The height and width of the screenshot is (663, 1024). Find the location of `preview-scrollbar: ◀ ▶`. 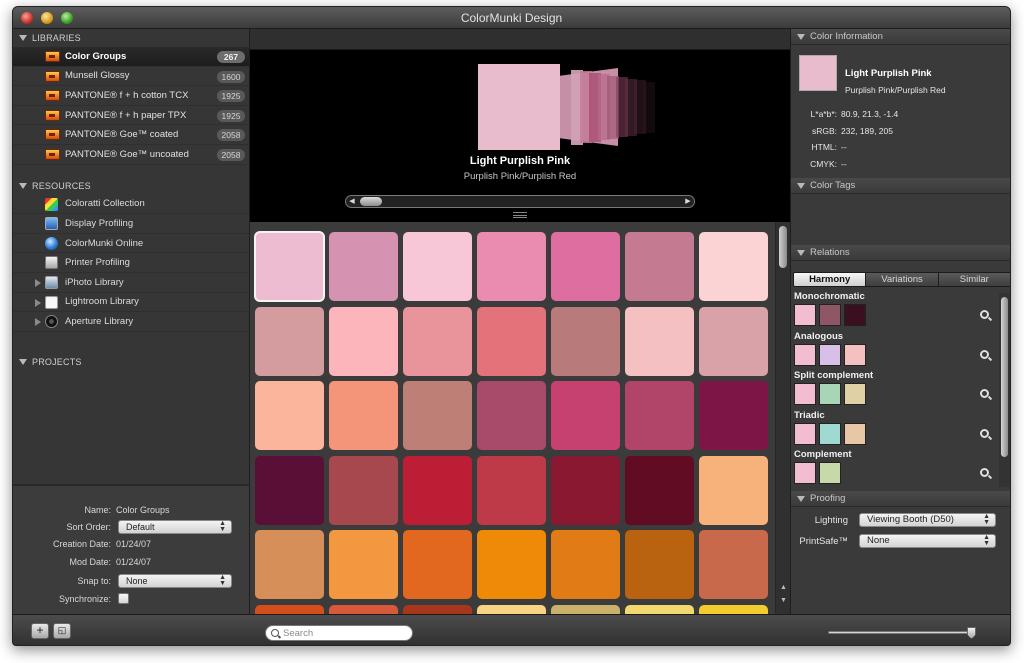

preview-scrollbar: ◀ ▶ is located at coordinates (520, 201).